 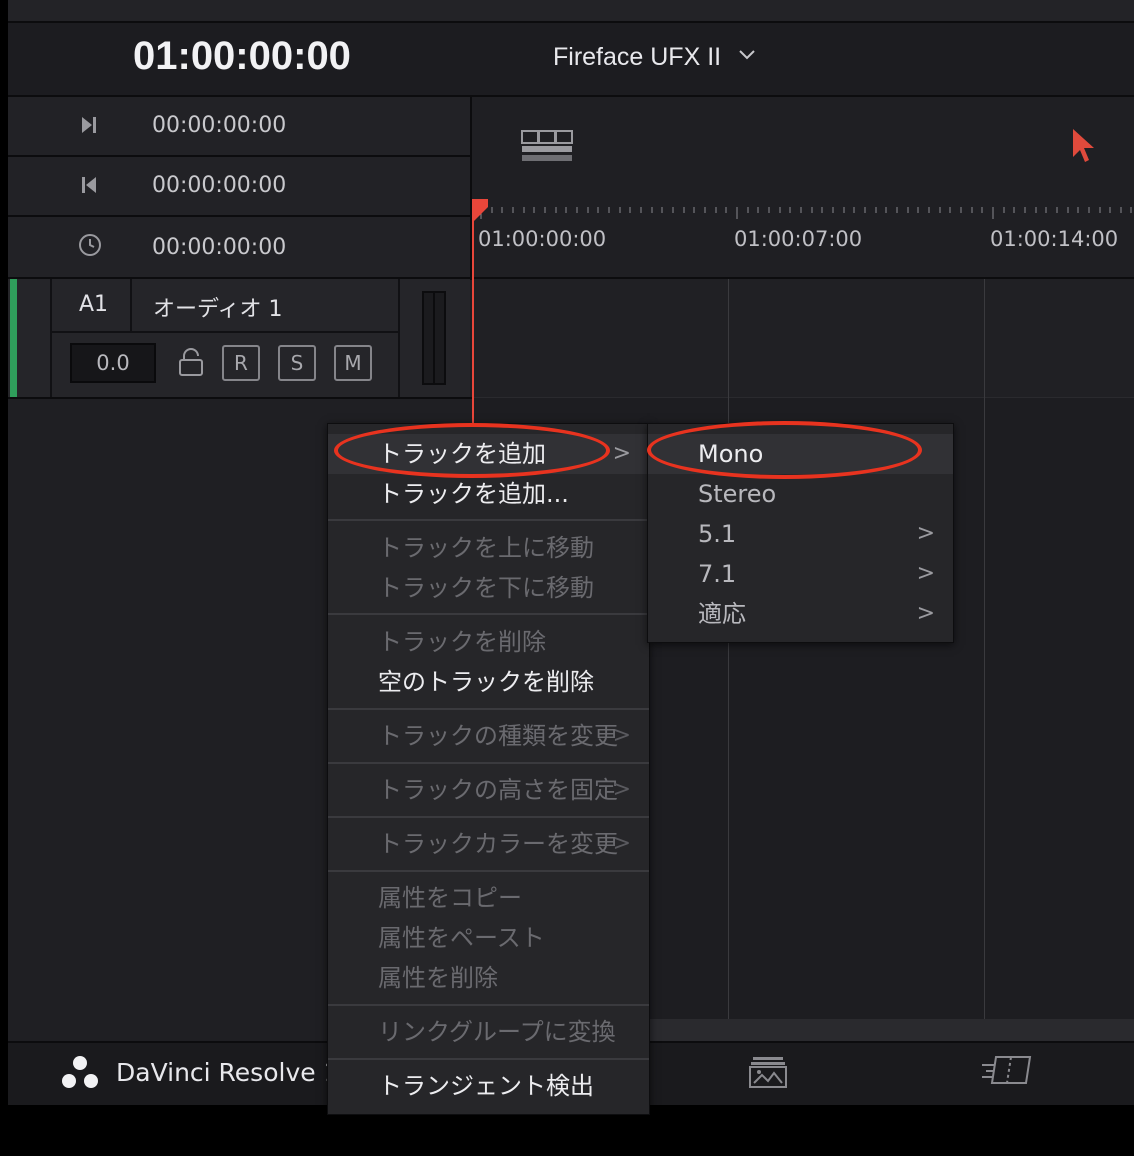 I want to click on deliver-page-icon, so click(x=1007, y=1072).